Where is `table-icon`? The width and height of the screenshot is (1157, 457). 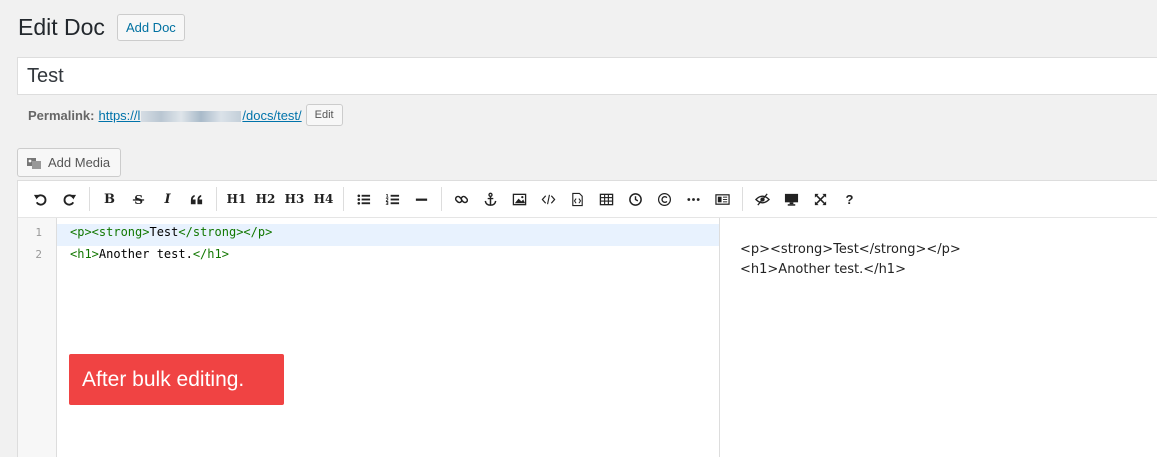 table-icon is located at coordinates (606, 199).